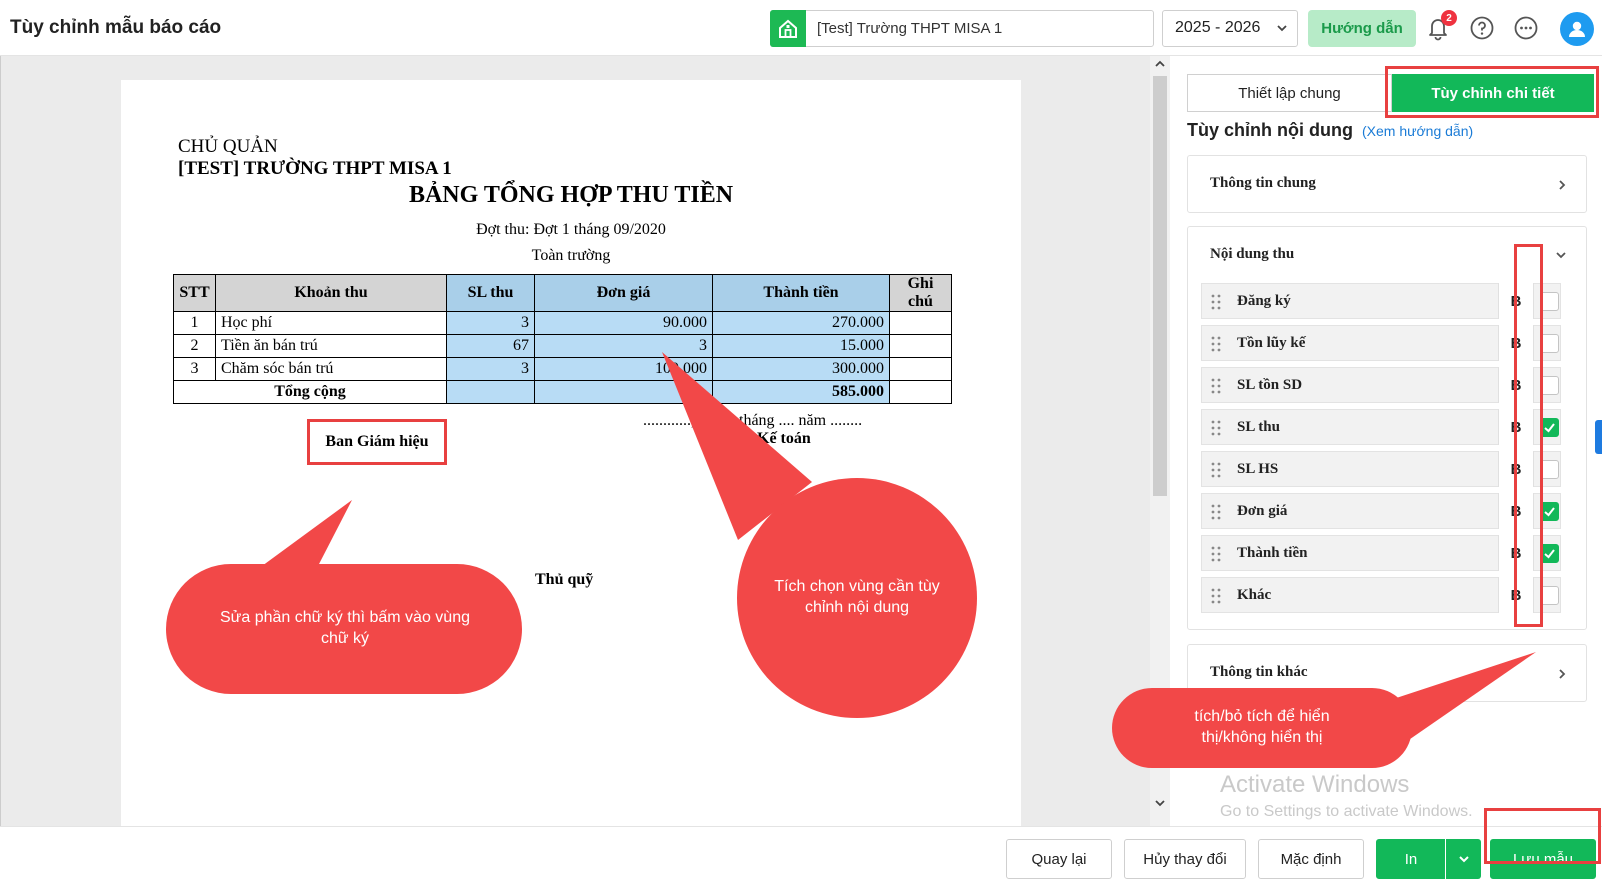  I want to click on signature-callout-text: Sửa phần chữ ký thì bấm vào vùng chữ ký, so click(344, 628).